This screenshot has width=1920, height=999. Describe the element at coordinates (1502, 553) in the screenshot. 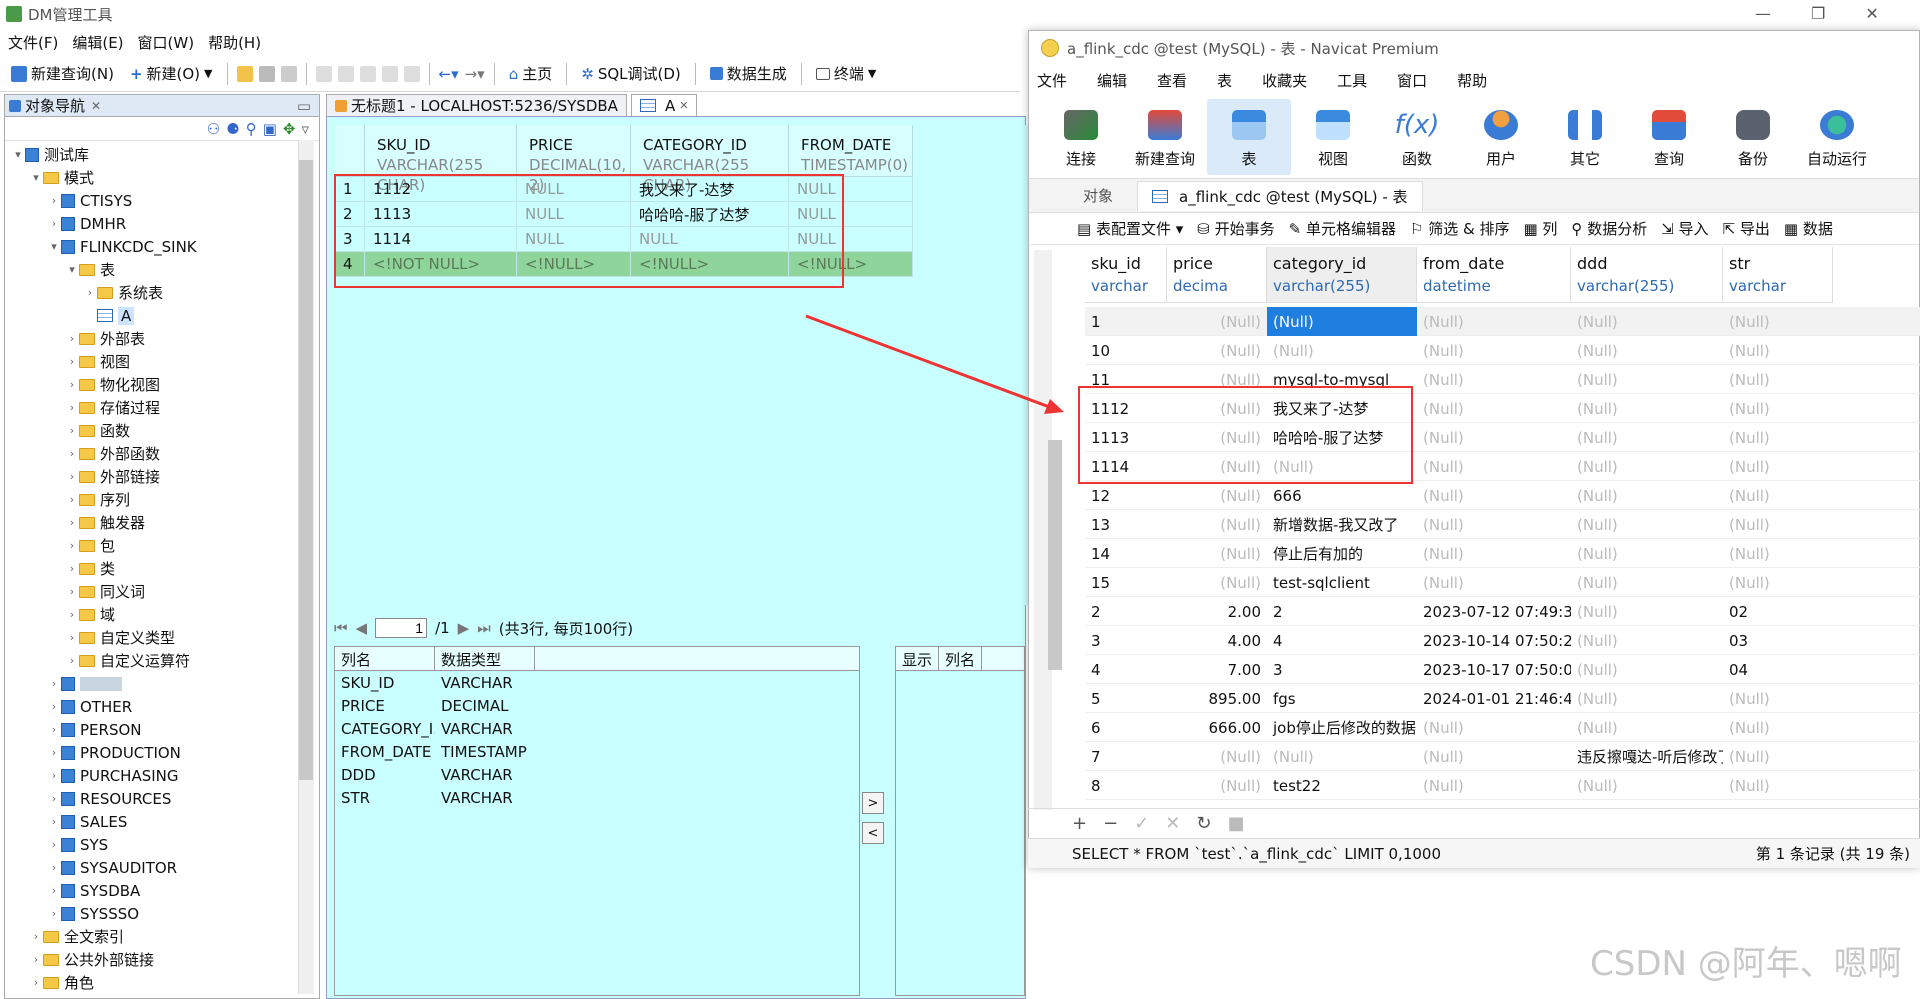

I see `table-row: 14 (Null) 停止后有加的 (Null) (Null) (Null)` at that location.